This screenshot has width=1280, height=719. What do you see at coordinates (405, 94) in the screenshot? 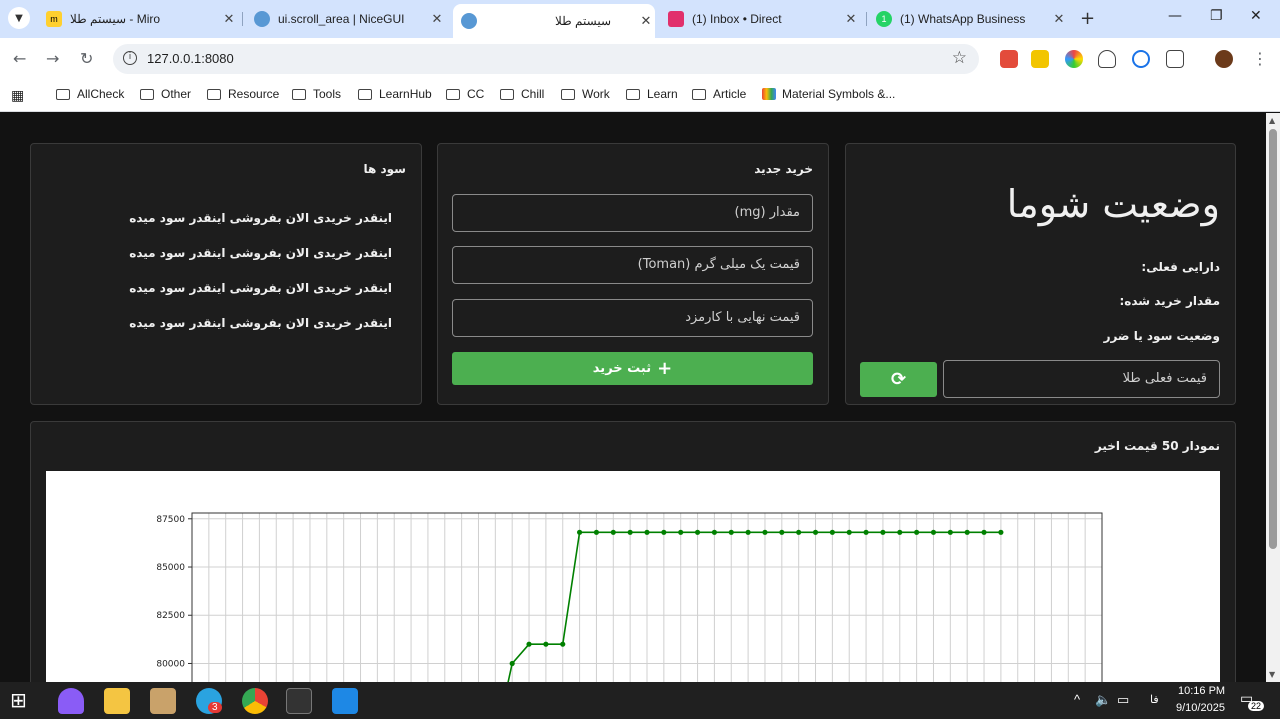
I see `bookmark-label: LearnHub` at bounding box center [405, 94].